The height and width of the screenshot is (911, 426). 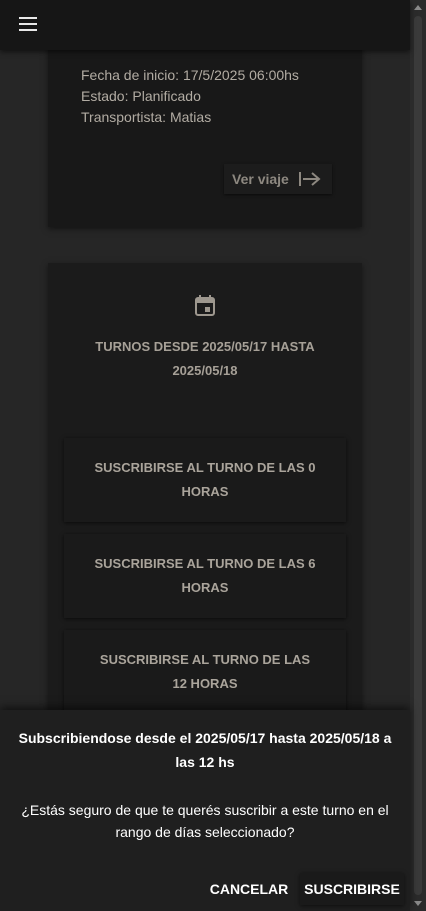 I want to click on subscribe-shift-0-button: SUSCRIBIRSE AL TURNO DE LAS 0 HORAS, so click(x=205, y=480).